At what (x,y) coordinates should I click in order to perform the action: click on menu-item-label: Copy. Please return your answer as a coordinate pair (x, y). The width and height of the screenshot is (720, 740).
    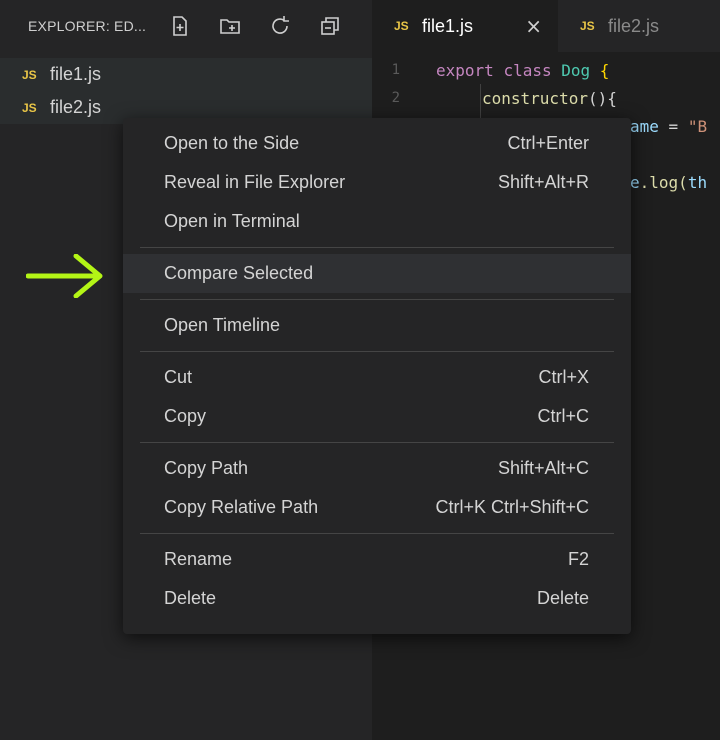
    Looking at the image, I should click on (185, 416).